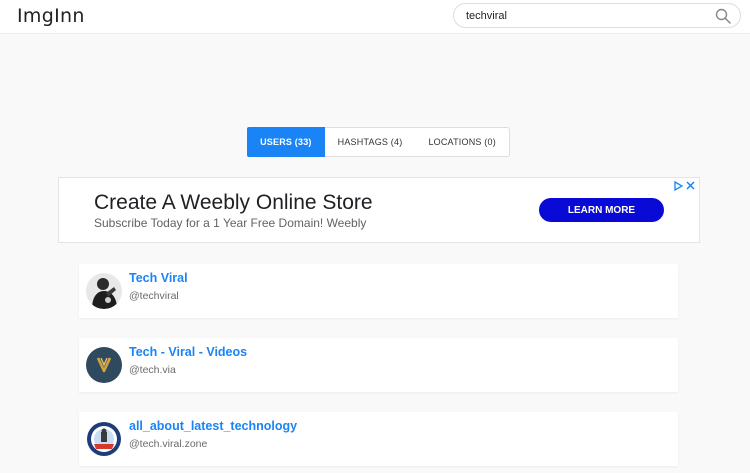 The image size is (750, 473). Describe the element at coordinates (233, 203) in the screenshot. I see `ad-title: Create A Weebly Online Store` at that location.